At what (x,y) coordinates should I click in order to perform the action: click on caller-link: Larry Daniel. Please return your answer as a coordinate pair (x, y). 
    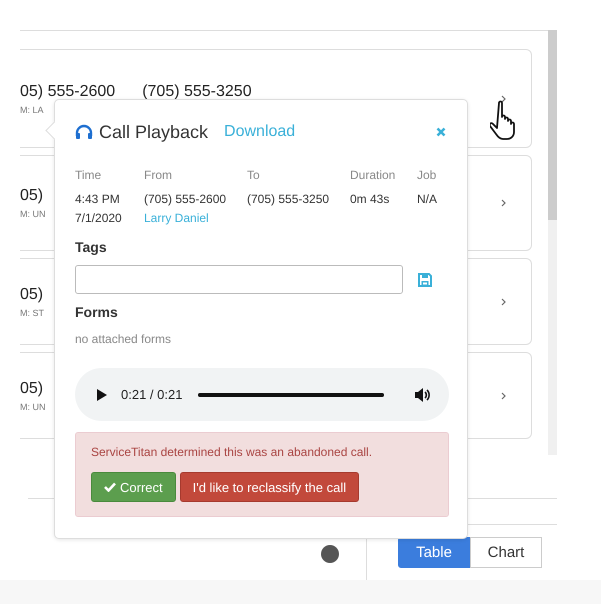
    Looking at the image, I should click on (176, 218).